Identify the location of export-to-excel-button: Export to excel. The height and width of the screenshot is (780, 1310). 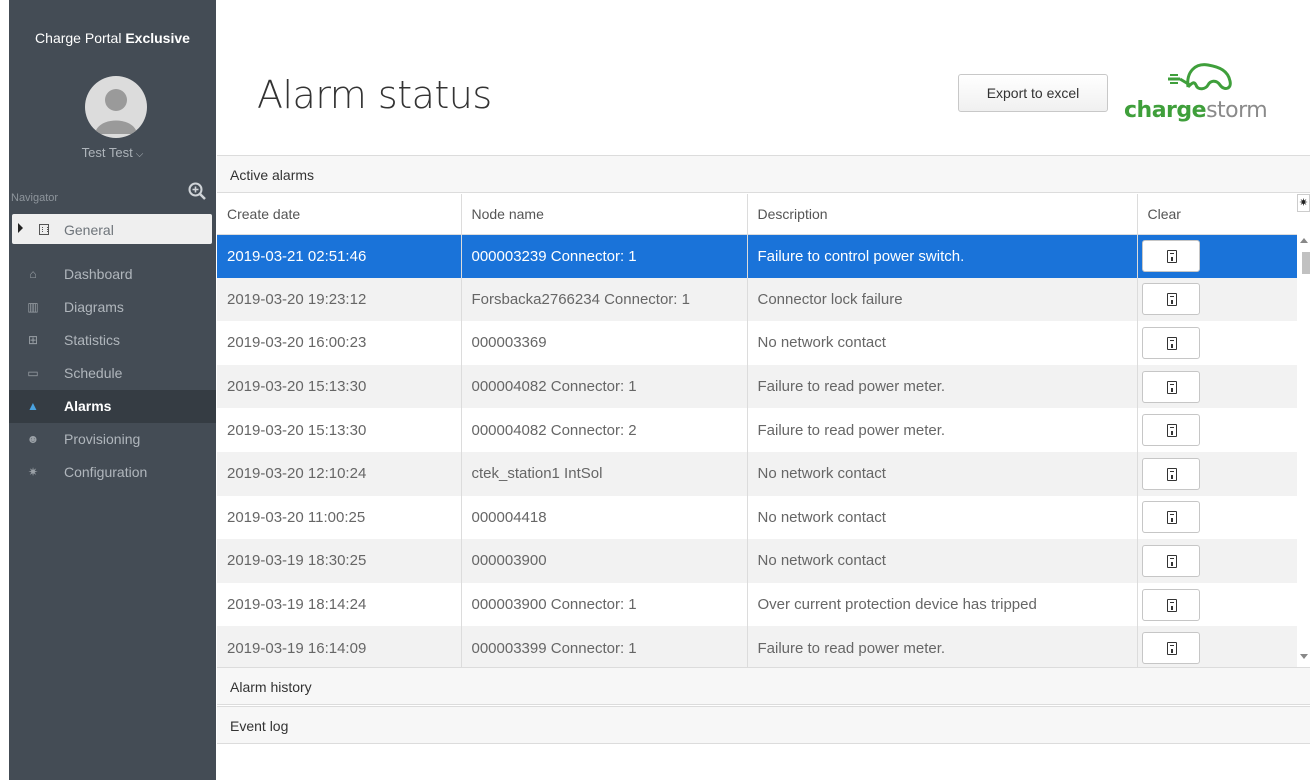
(1033, 93).